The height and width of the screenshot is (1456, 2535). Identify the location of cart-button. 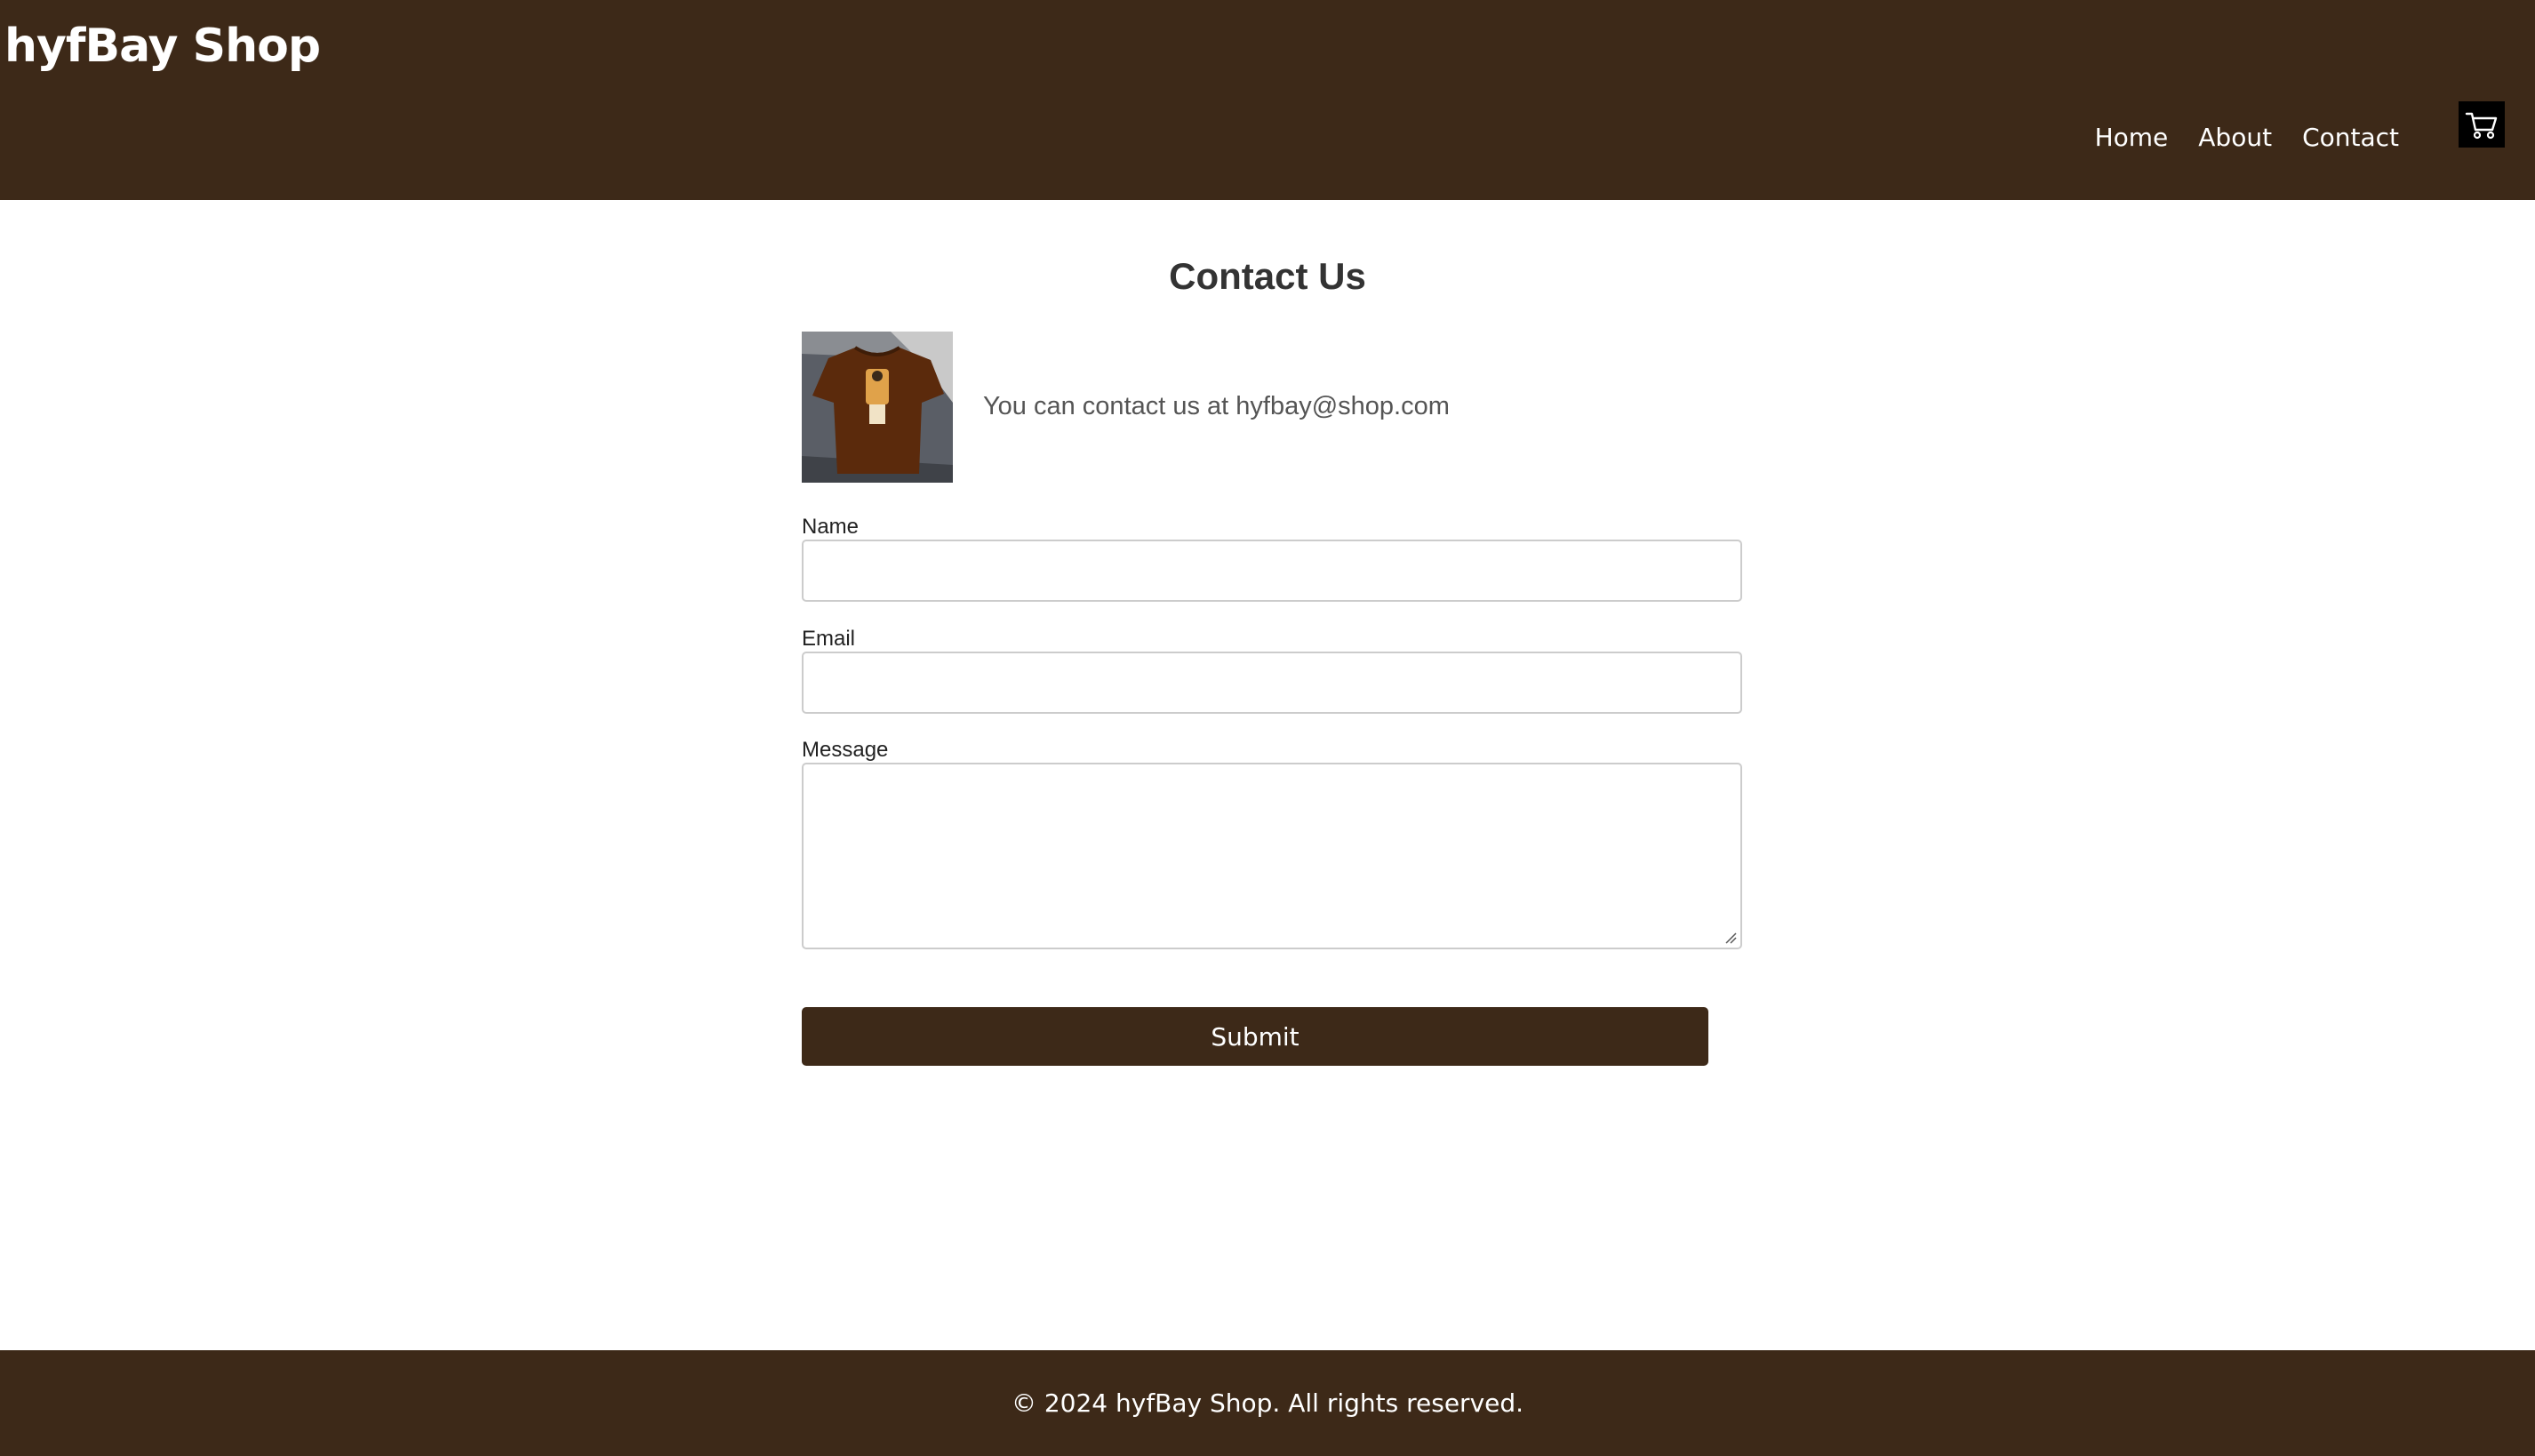
(2482, 124).